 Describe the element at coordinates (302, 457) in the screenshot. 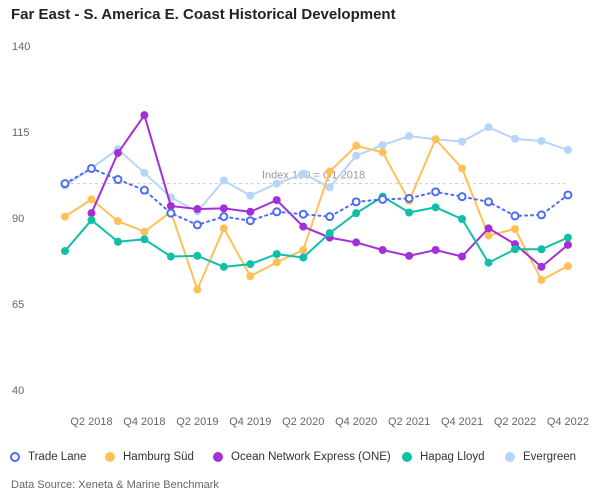

I see `legend-item: Ocean Network Express (ONE)` at that location.